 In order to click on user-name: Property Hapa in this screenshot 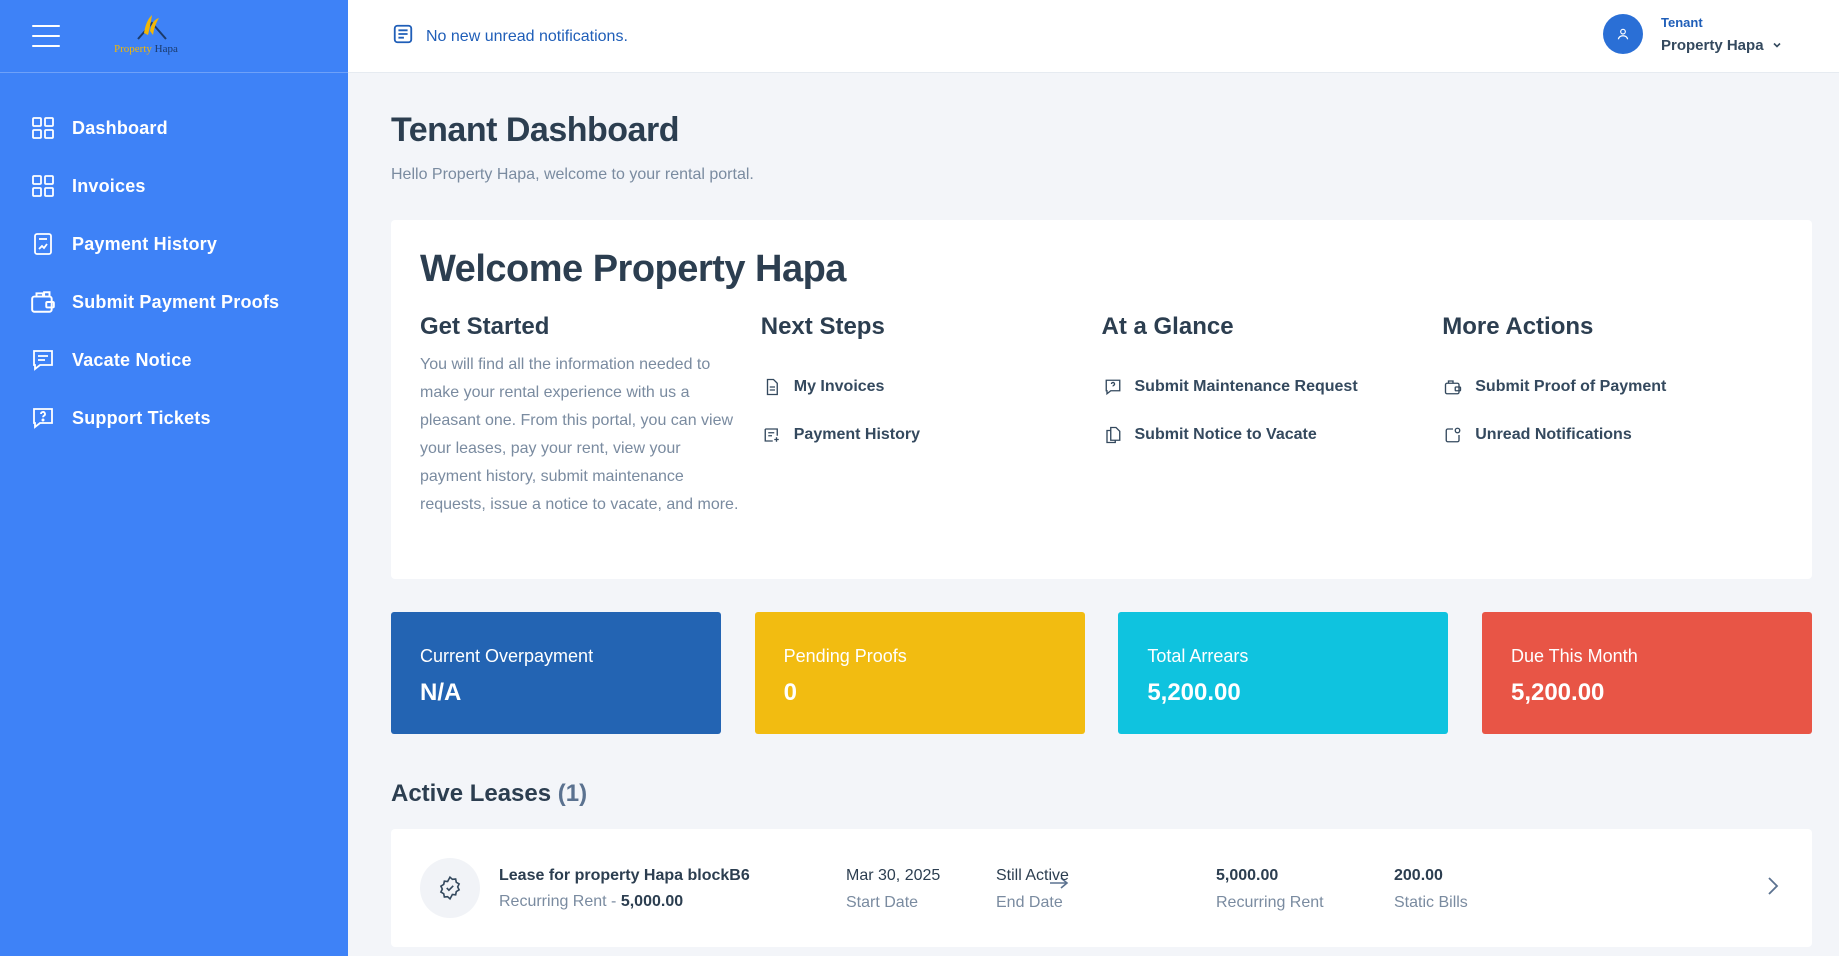, I will do `click(1712, 45)`.